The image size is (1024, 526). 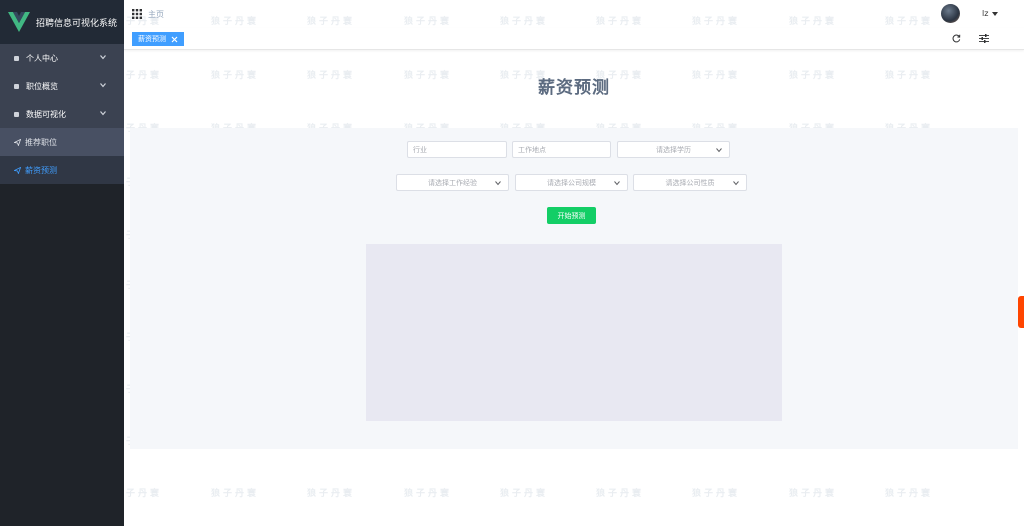 What do you see at coordinates (62, 170) in the screenshot?
I see `sidebar-item-salary-prediction: 薪资预测` at bounding box center [62, 170].